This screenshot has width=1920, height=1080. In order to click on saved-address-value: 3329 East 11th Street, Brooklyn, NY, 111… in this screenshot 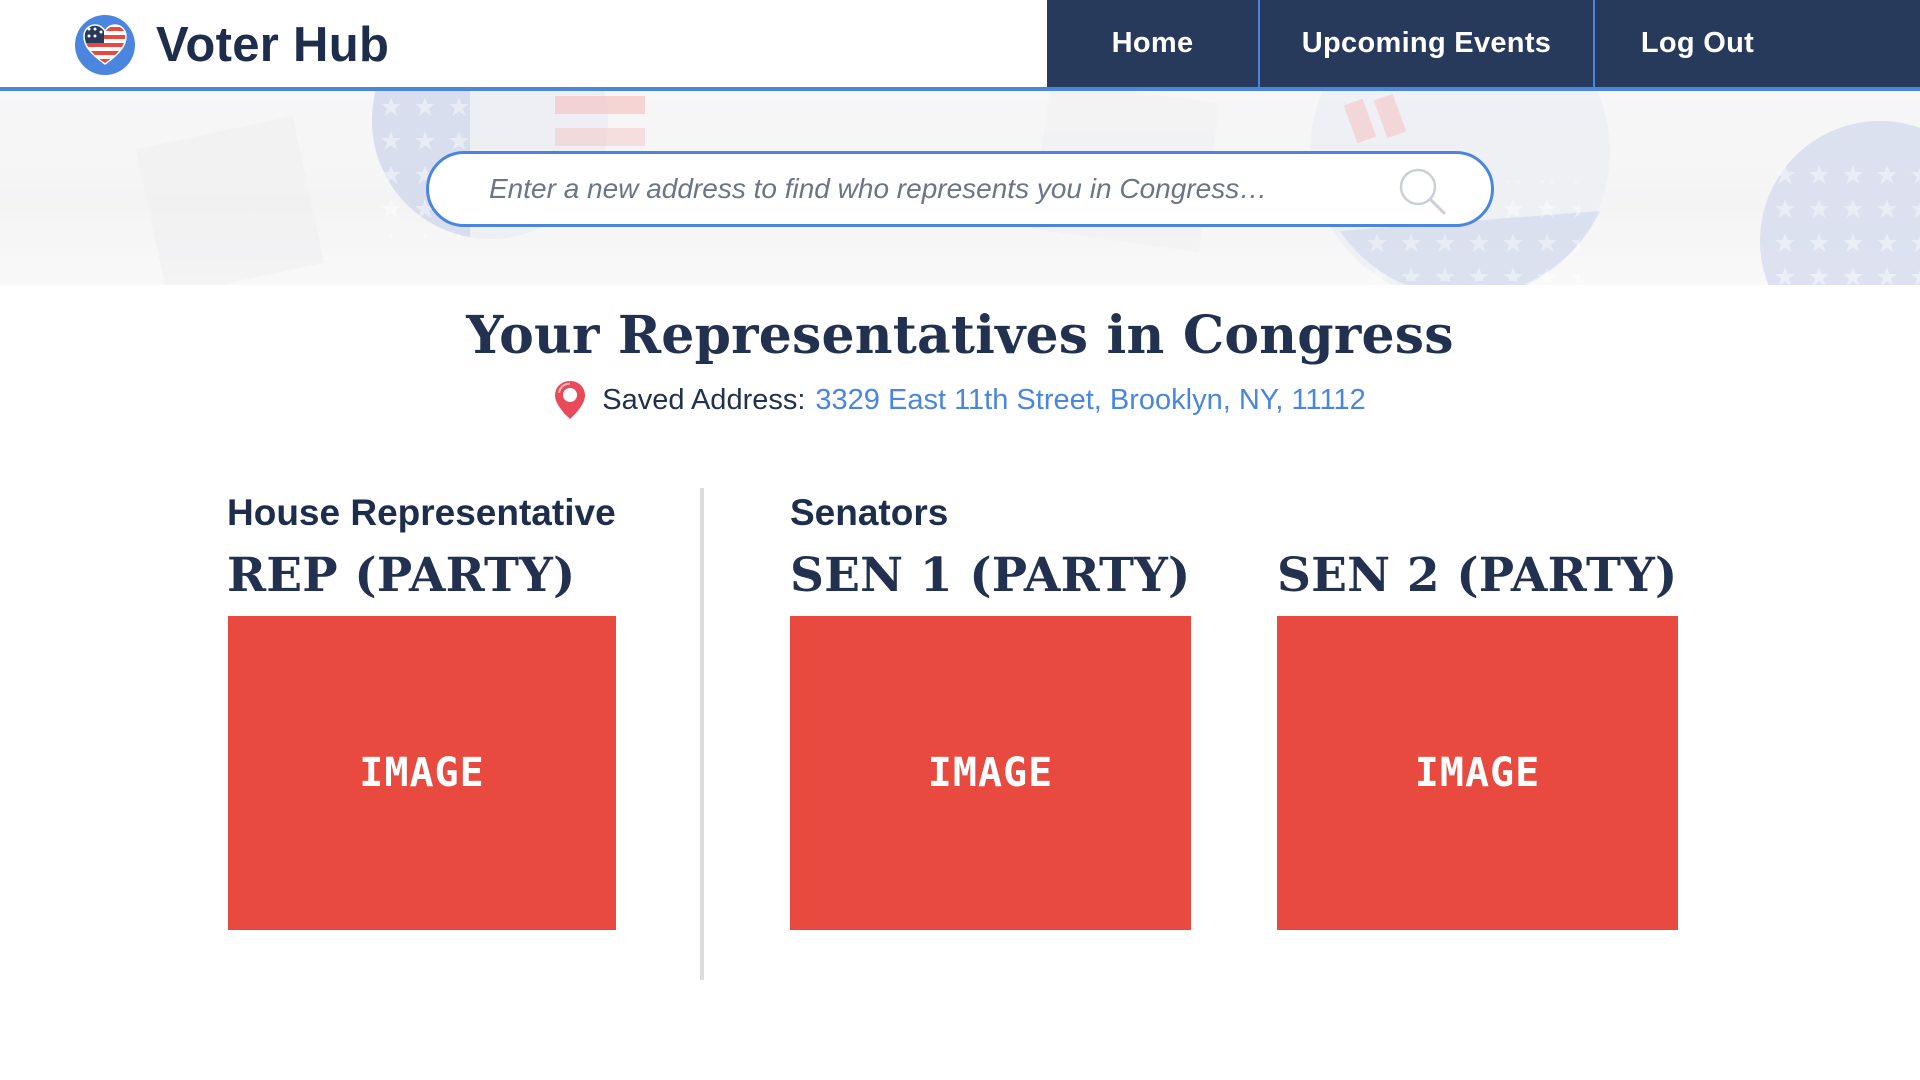, I will do `click(1090, 400)`.